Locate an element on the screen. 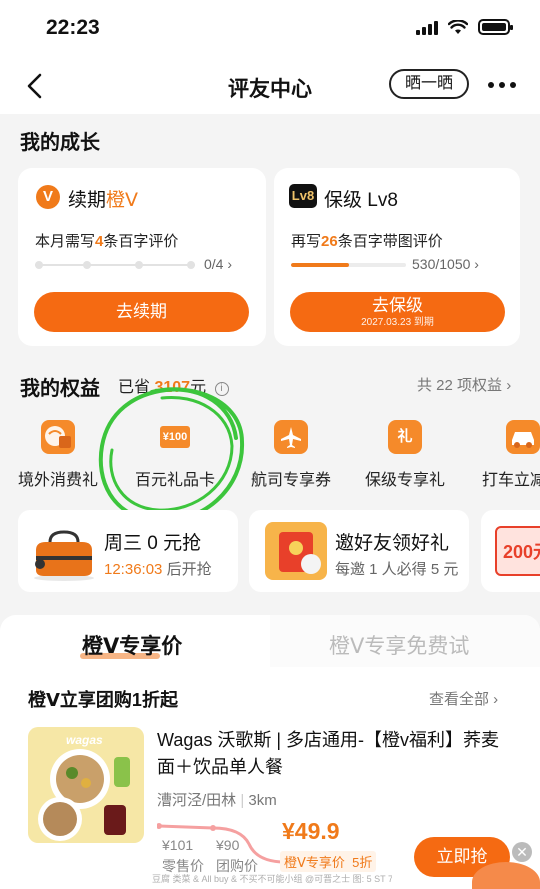 The image size is (540, 889). v-badge-icon: V is located at coordinates (48, 197).